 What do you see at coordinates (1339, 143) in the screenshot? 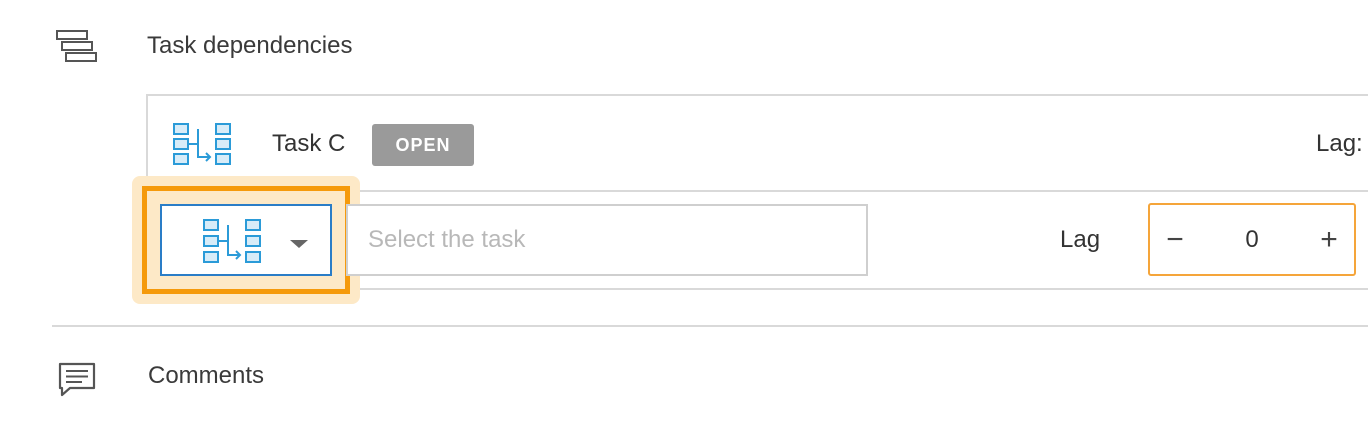
I see `dependency-lag-label: Lag:` at bounding box center [1339, 143].